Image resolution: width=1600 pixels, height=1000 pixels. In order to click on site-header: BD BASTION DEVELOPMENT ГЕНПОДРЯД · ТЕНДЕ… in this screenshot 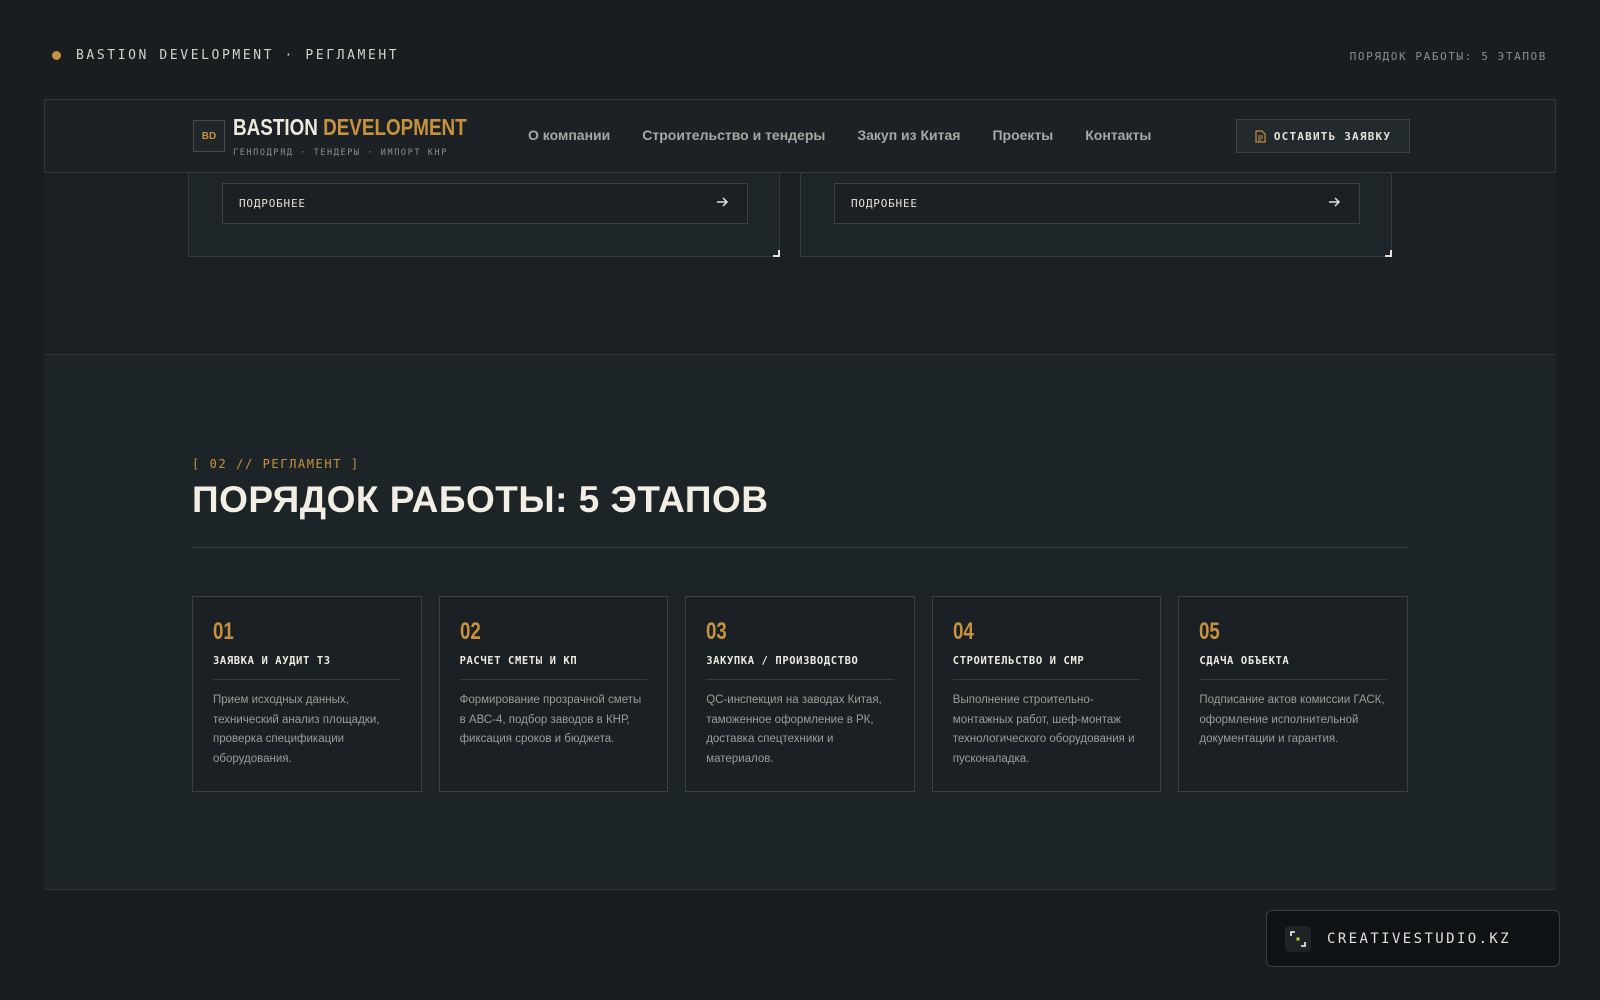, I will do `click(800, 136)`.